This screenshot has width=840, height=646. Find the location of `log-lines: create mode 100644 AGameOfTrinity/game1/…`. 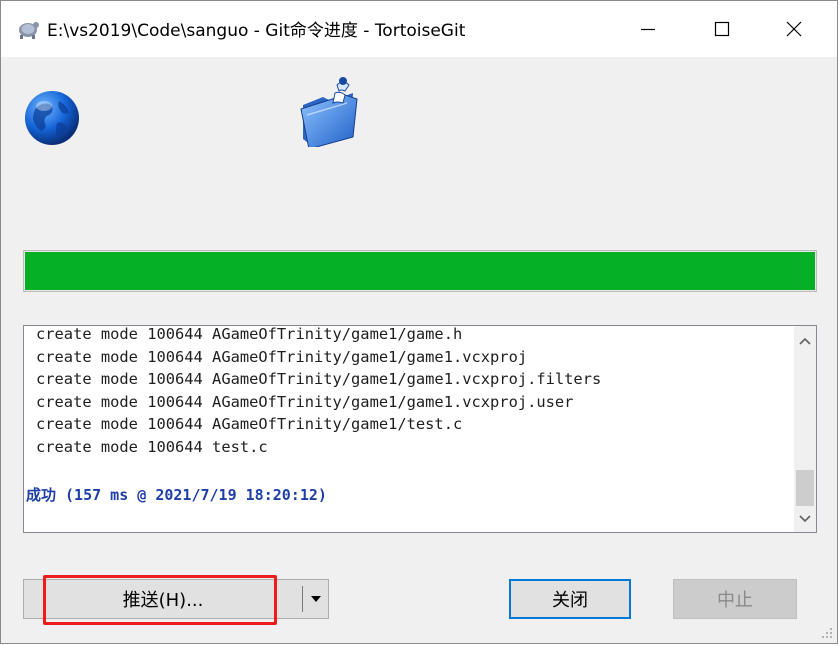

log-lines: create mode 100644 AGameOfTrinity/game1/… is located at coordinates (319, 391).